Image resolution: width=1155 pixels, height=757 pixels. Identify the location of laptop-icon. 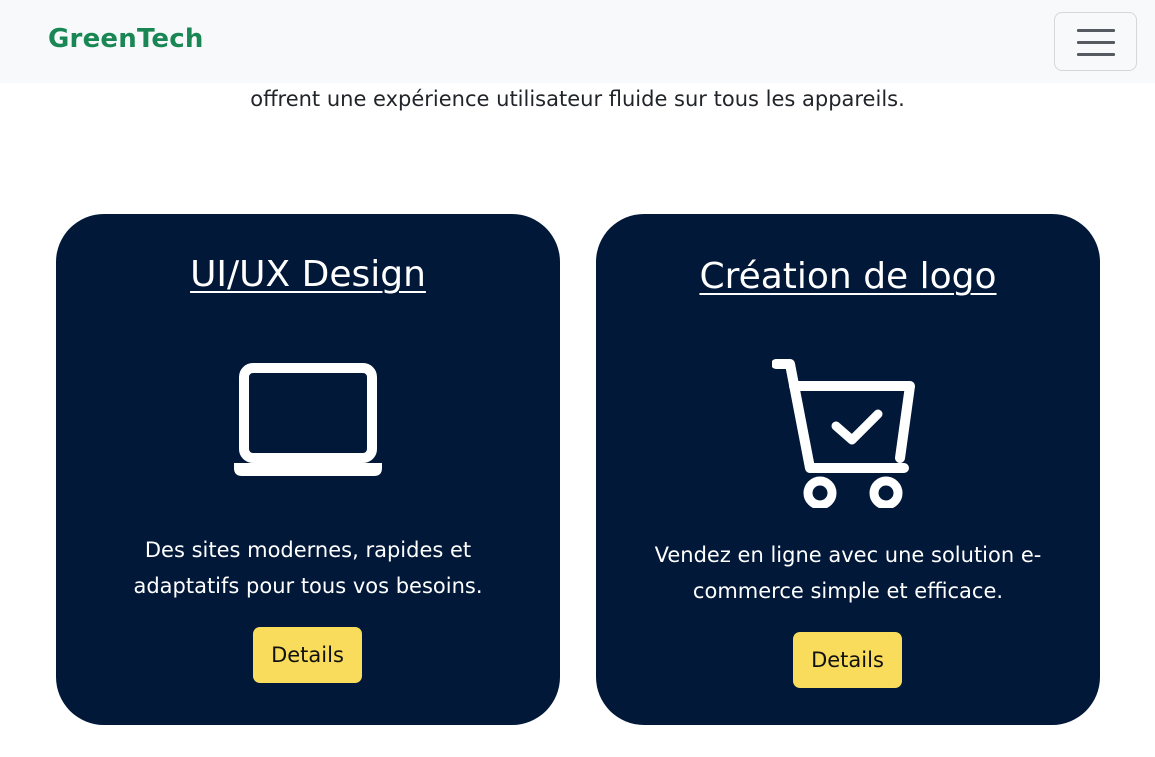
(308, 422).